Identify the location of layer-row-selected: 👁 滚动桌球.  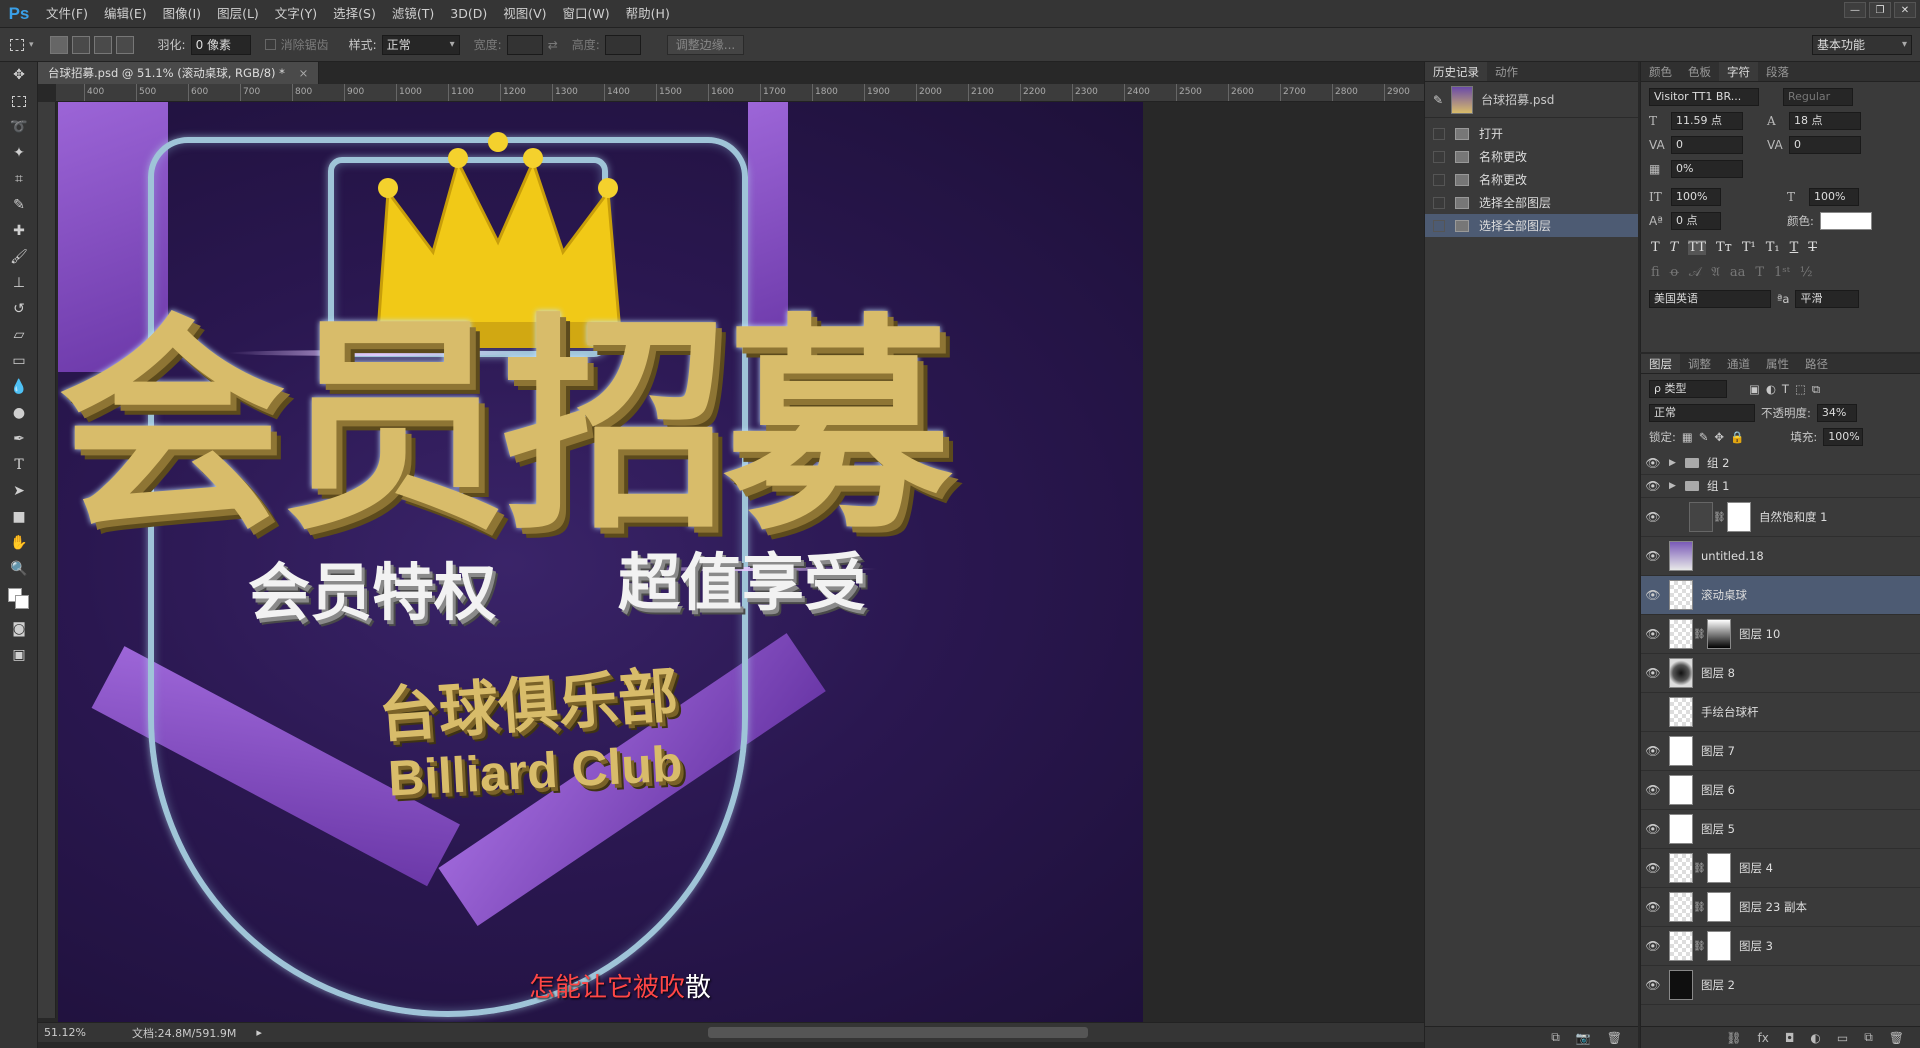
(1780, 595).